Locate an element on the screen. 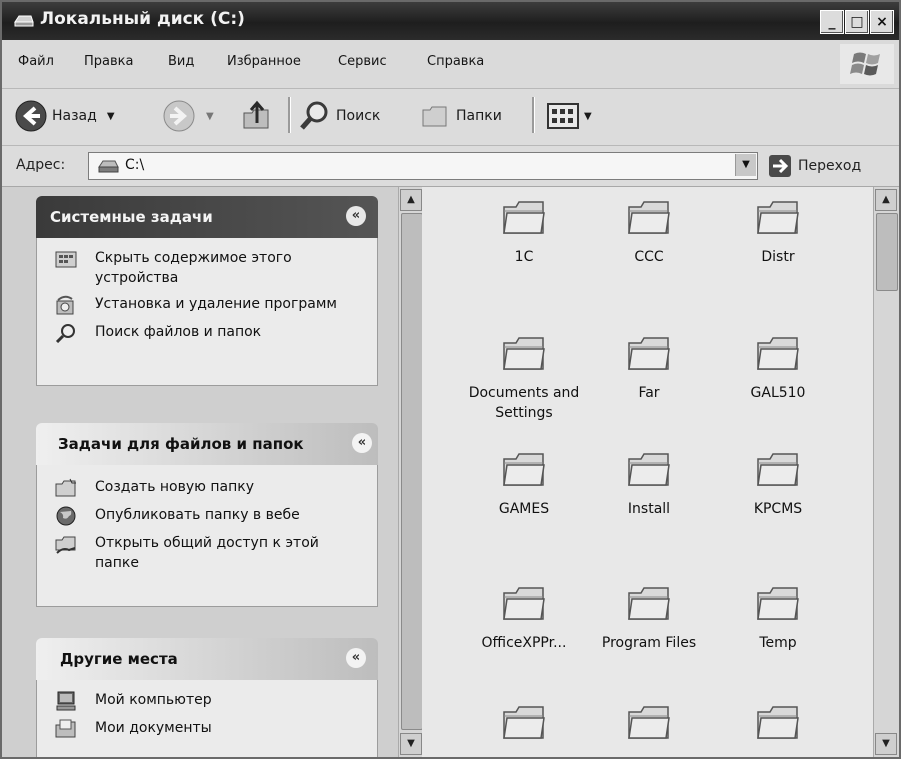  system-tasks-title: Системные задачи is located at coordinates (131, 217).